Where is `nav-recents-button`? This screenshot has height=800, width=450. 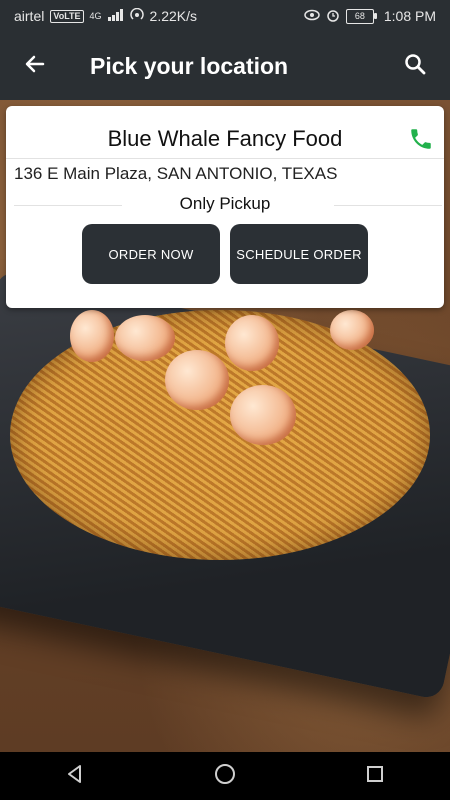 nav-recents-button is located at coordinates (375, 776).